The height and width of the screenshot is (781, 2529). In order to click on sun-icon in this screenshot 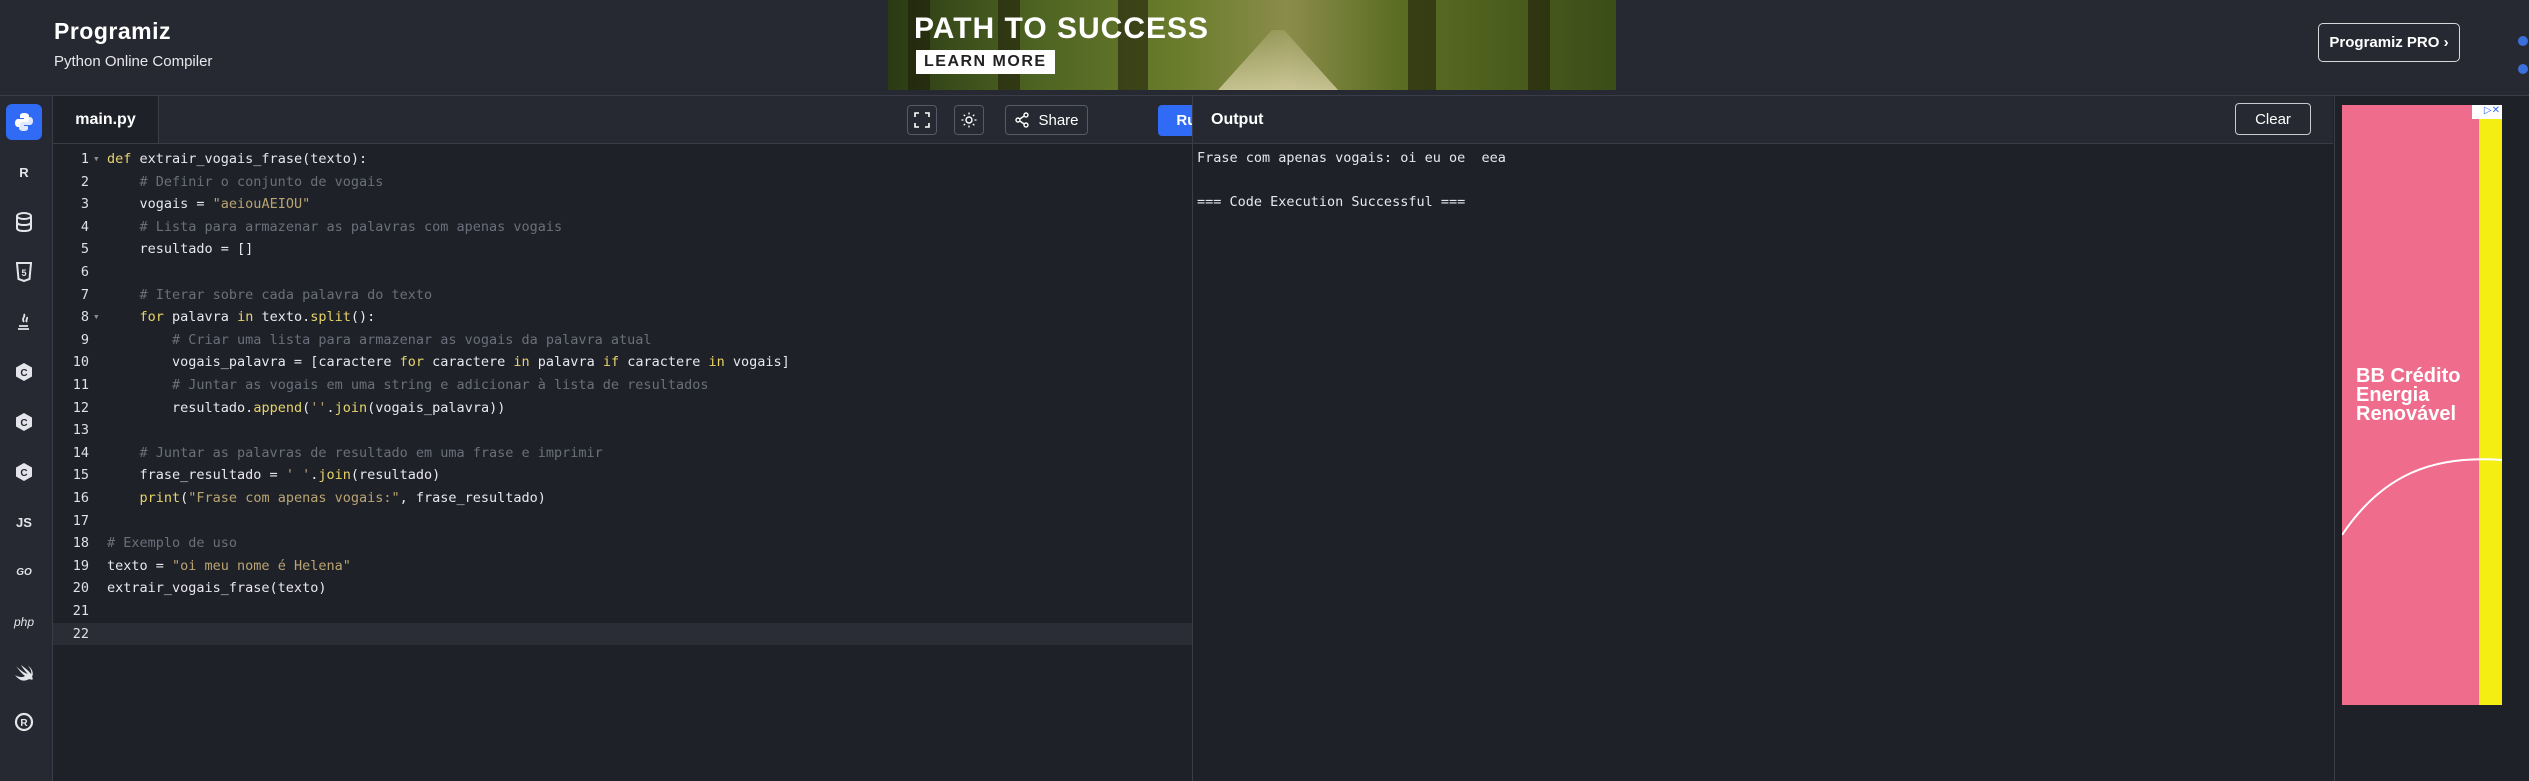, I will do `click(969, 120)`.